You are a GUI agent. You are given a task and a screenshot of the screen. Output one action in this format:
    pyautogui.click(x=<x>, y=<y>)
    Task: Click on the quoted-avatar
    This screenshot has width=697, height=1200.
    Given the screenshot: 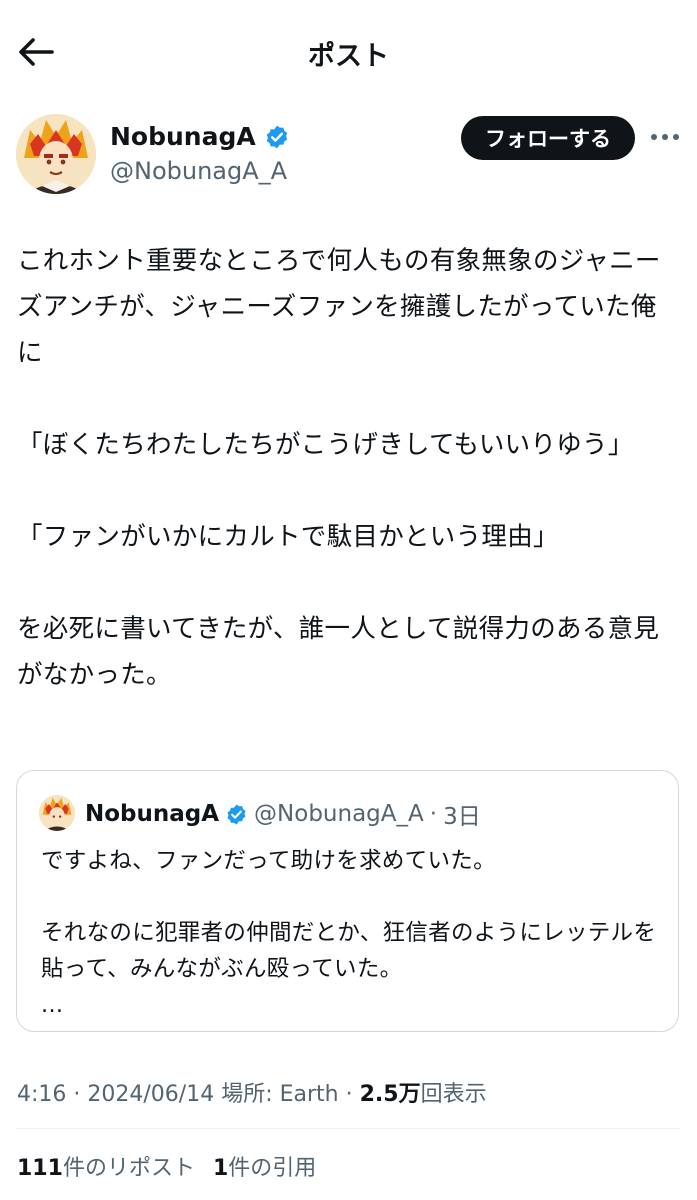 What is the action you would take?
    pyautogui.click(x=57, y=813)
    